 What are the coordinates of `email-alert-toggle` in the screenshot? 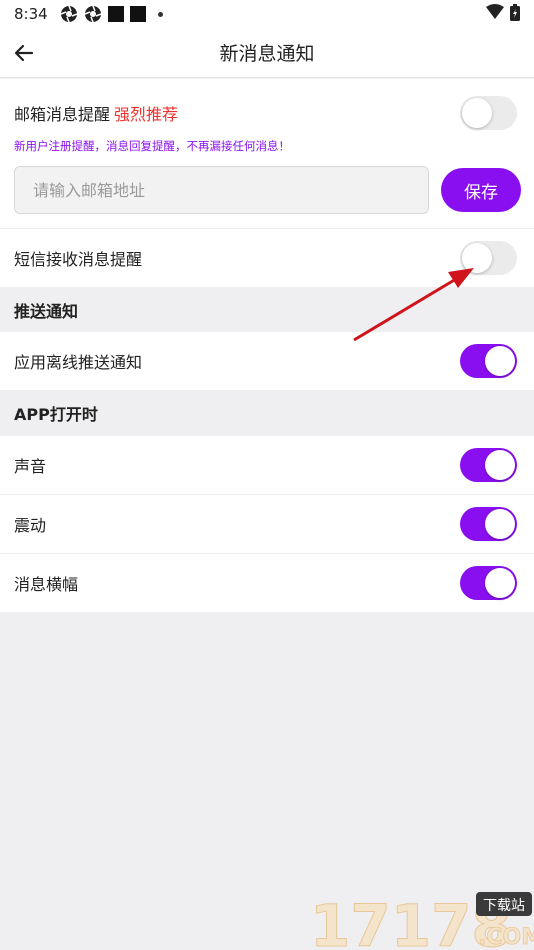 It's located at (488, 113).